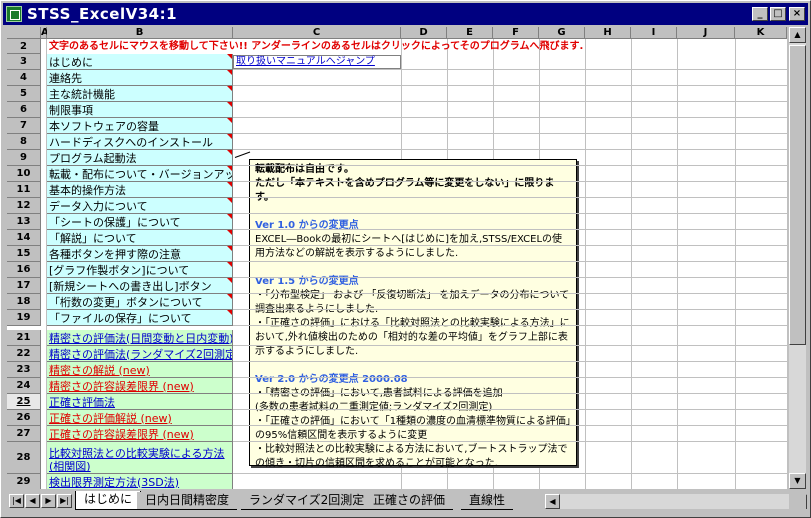 The width and height of the screenshot is (811, 518). Describe the element at coordinates (654, 33) in the screenshot. I see `column-header-i: I` at that location.